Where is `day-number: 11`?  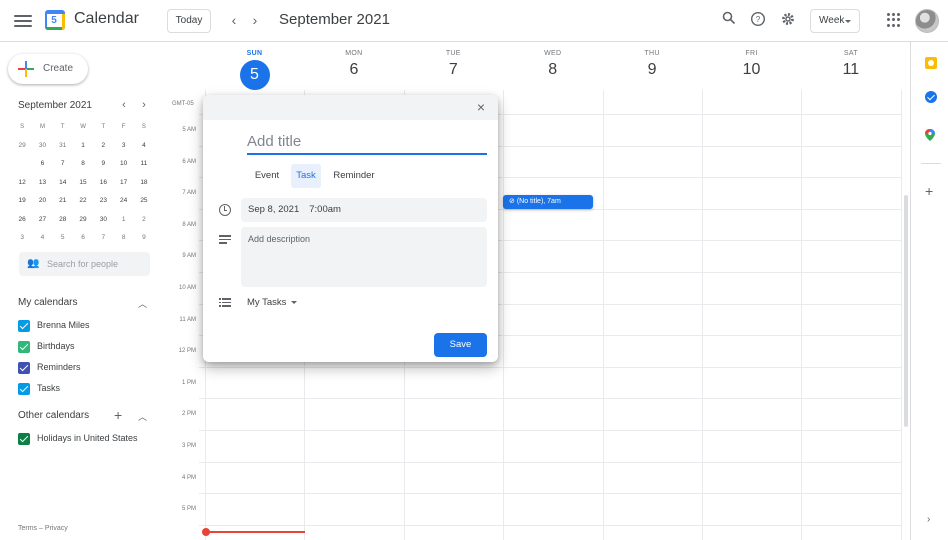 day-number: 11 is located at coordinates (850, 70).